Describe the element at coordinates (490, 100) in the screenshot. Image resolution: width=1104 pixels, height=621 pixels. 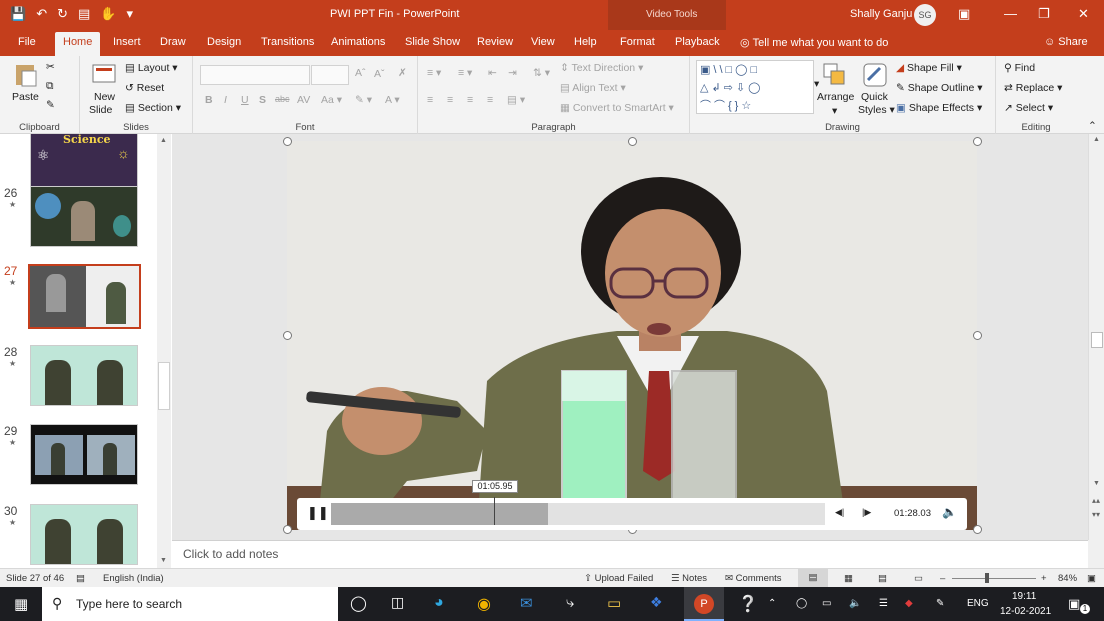
I see `justify-icon: ≡` at that location.